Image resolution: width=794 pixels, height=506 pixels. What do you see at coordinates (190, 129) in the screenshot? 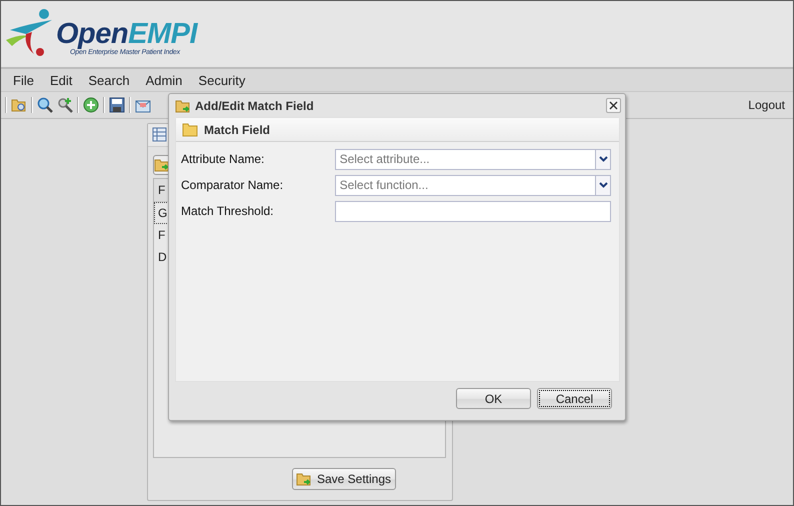
I see `folder-icon` at bounding box center [190, 129].